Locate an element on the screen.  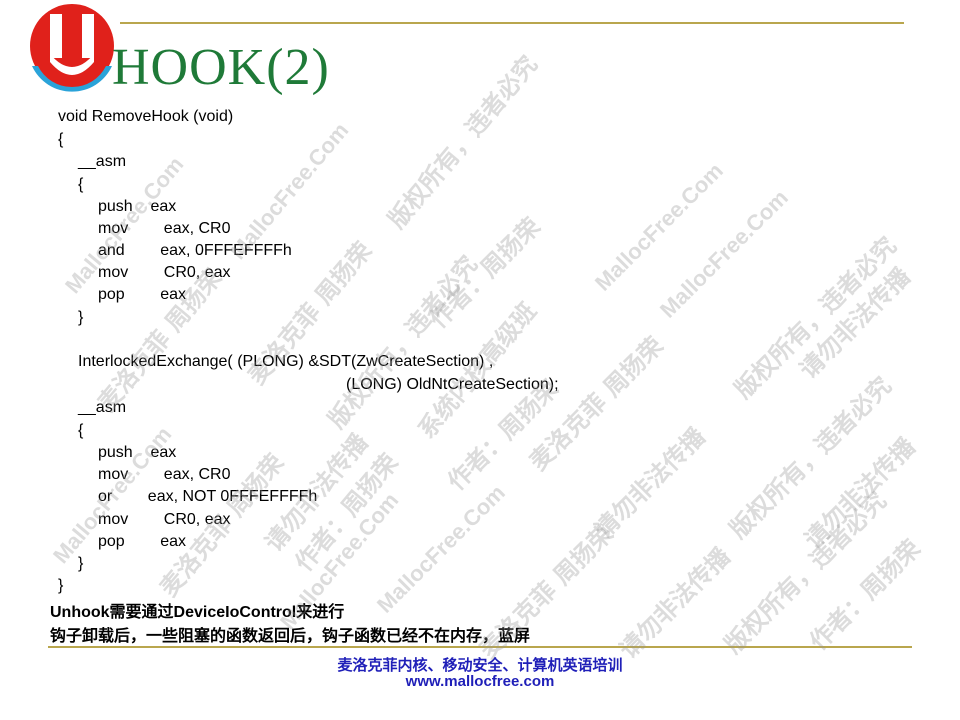
code-line: or eax, NOT 0FFFEFFFFh is located at coordinates (208, 496).